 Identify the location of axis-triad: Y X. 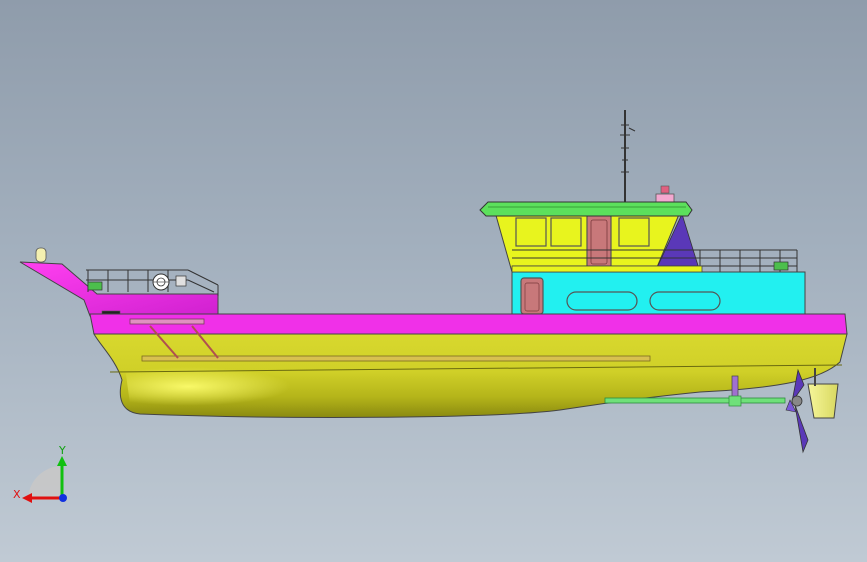
(40, 473).